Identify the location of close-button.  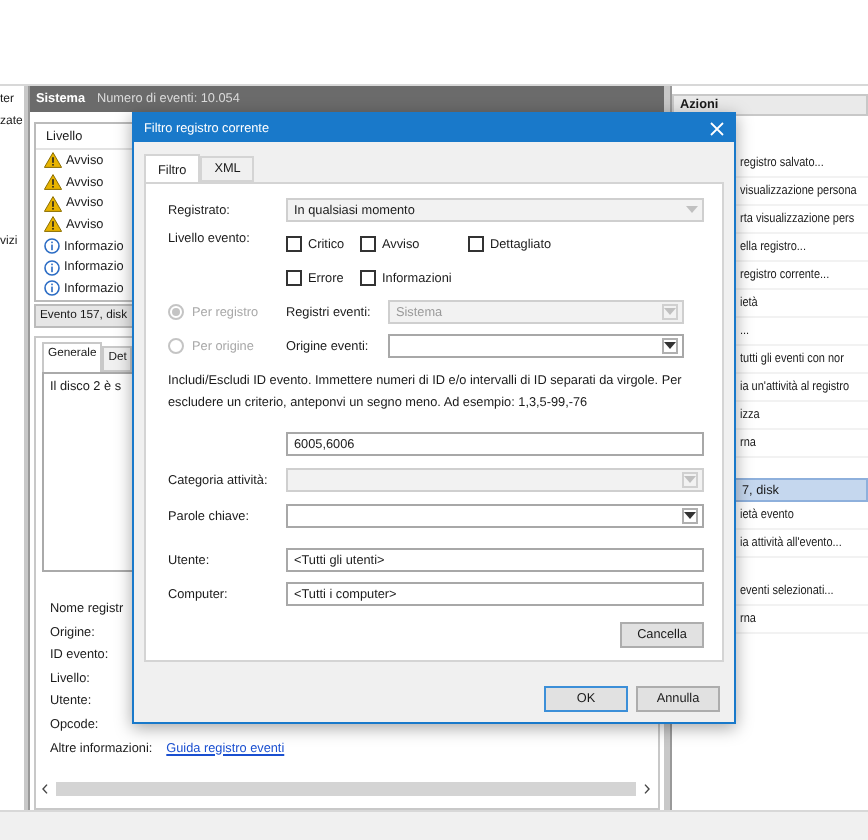
(716, 128).